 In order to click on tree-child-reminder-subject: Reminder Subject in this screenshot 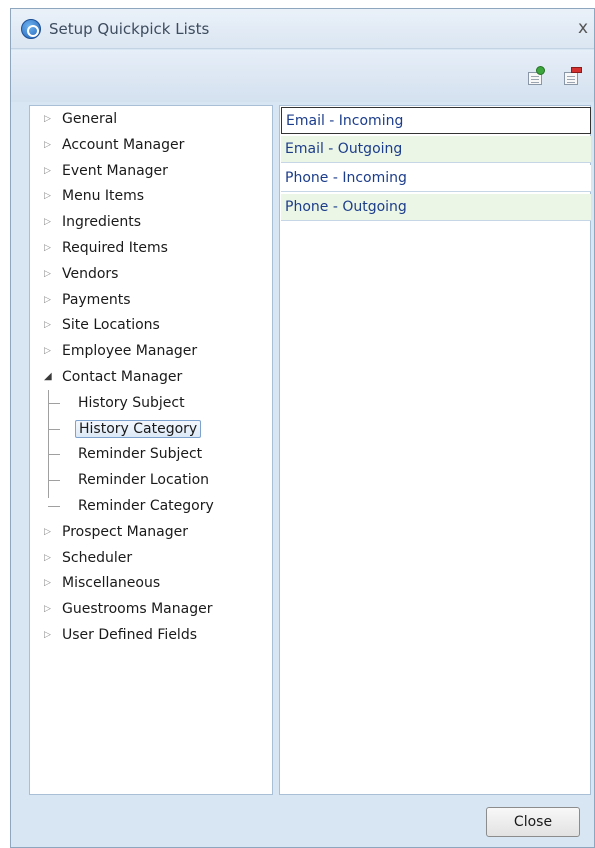, I will do `click(140, 454)`.